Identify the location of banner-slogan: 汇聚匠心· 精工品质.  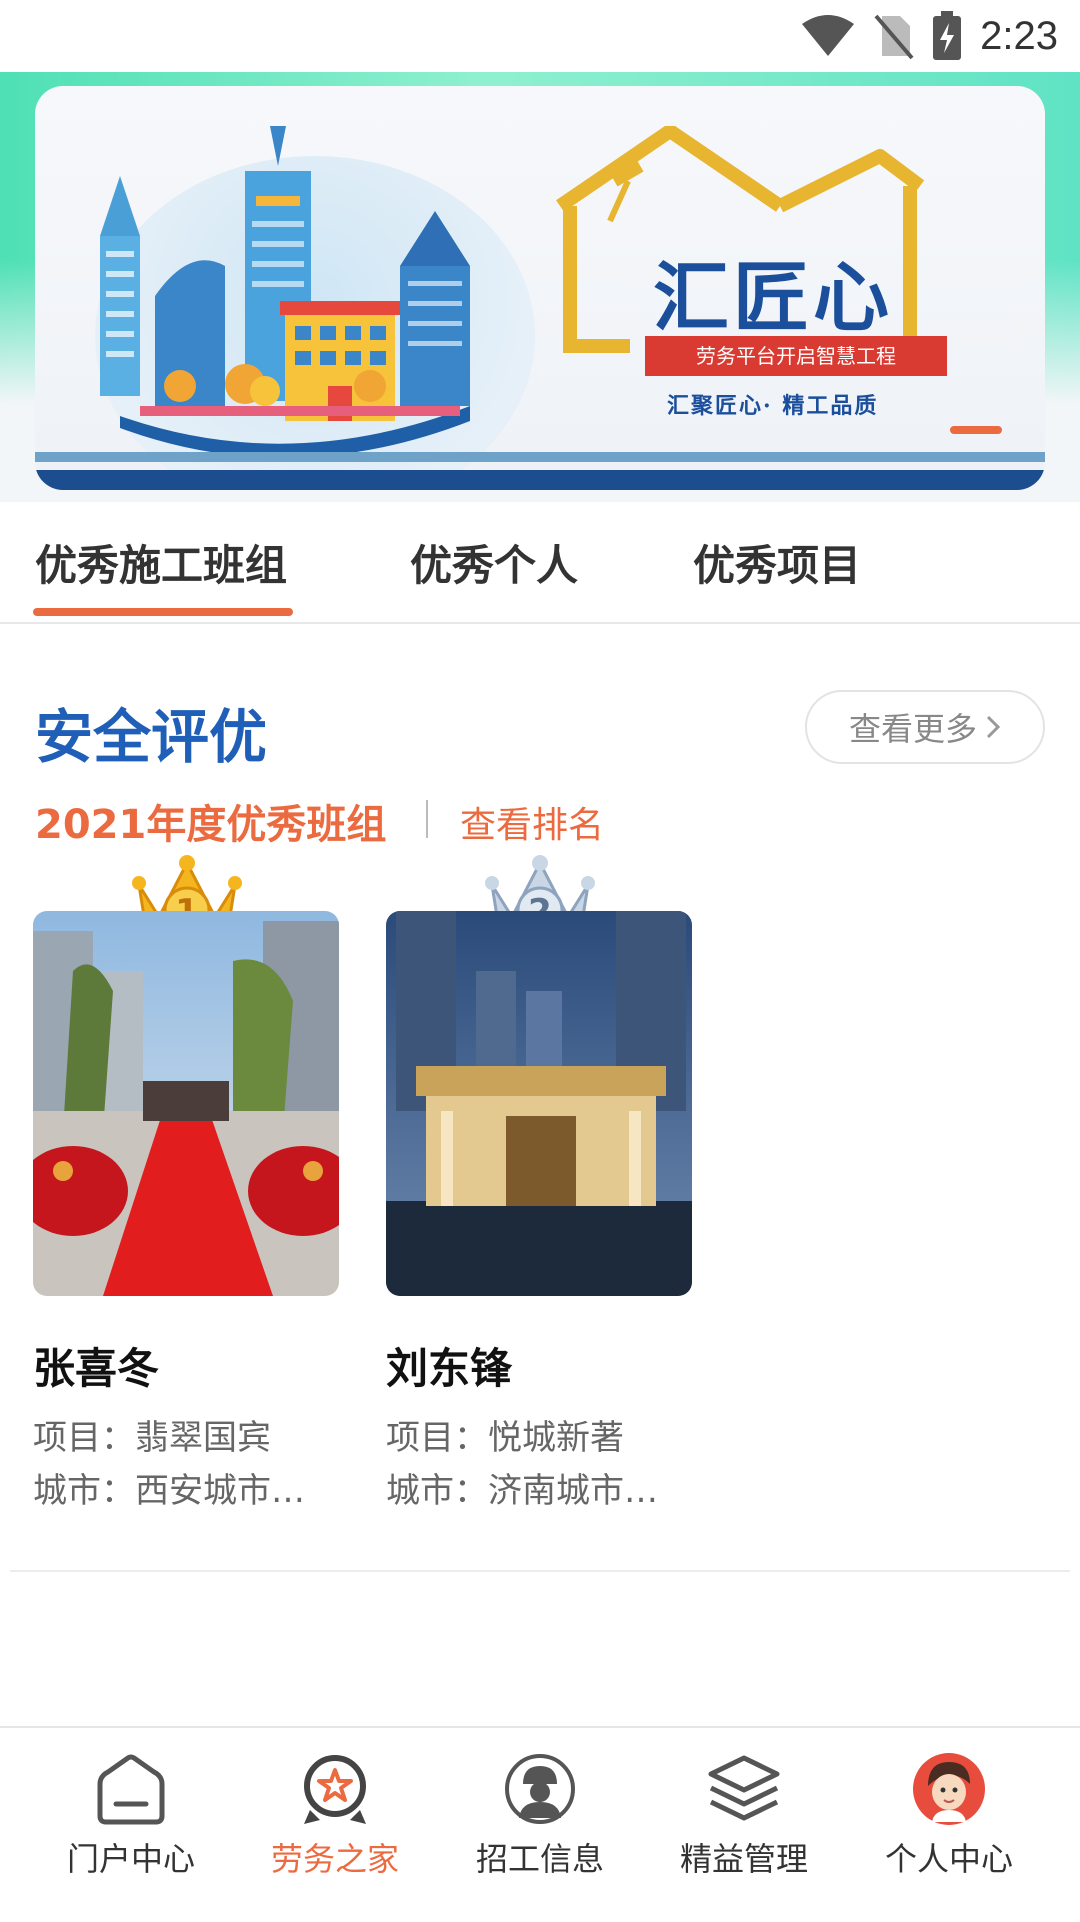
(773, 406).